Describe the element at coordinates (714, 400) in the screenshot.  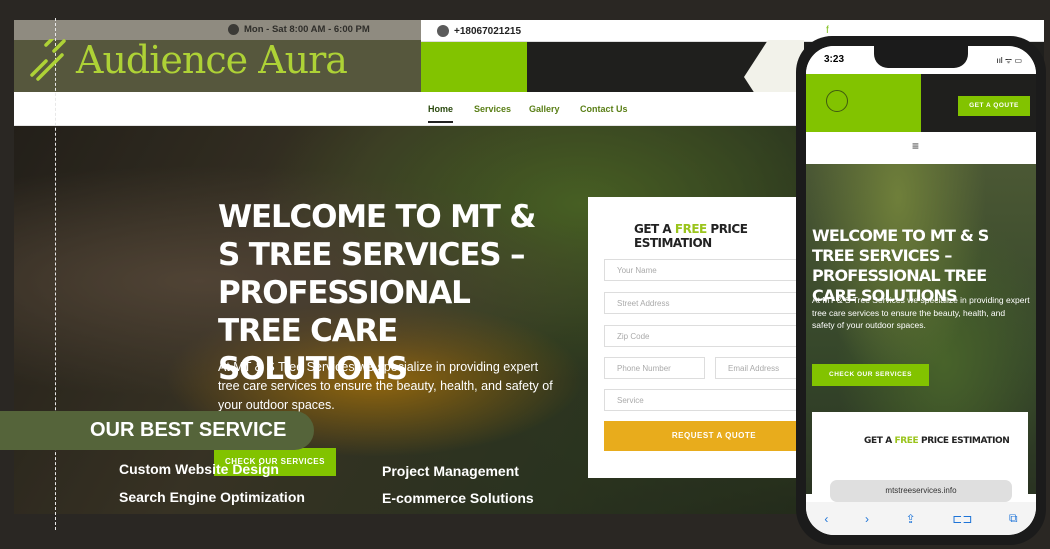
I see `service-field: Service` at that location.